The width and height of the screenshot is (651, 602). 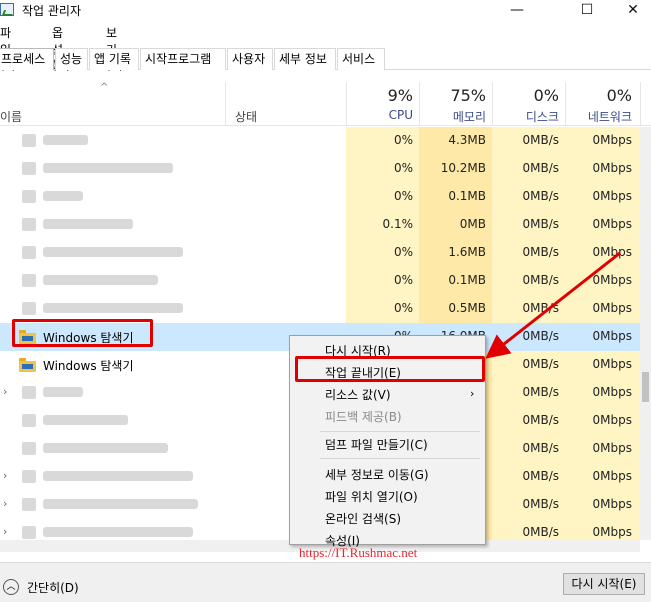 I want to click on chevron-up-icon: ︿, so click(x=11, y=587).